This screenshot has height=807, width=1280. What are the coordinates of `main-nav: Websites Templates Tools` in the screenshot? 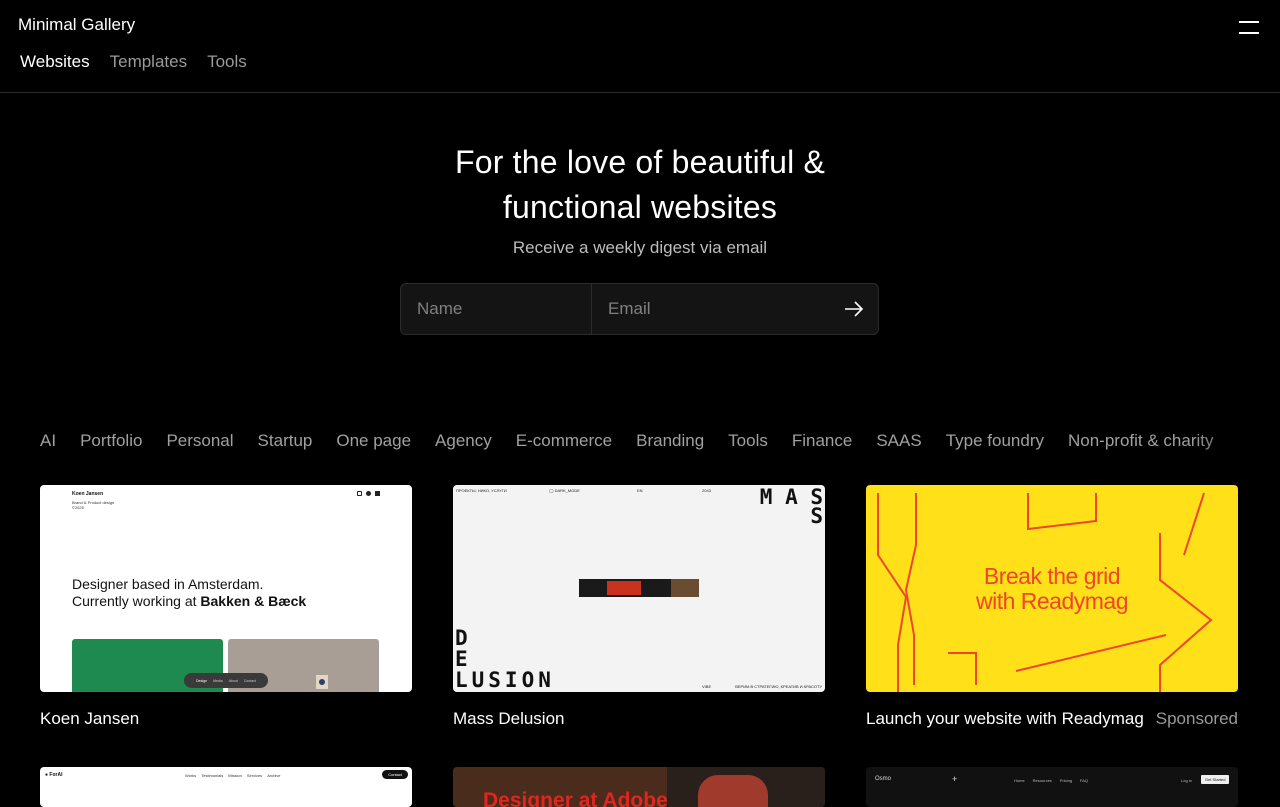 It's located at (133, 62).